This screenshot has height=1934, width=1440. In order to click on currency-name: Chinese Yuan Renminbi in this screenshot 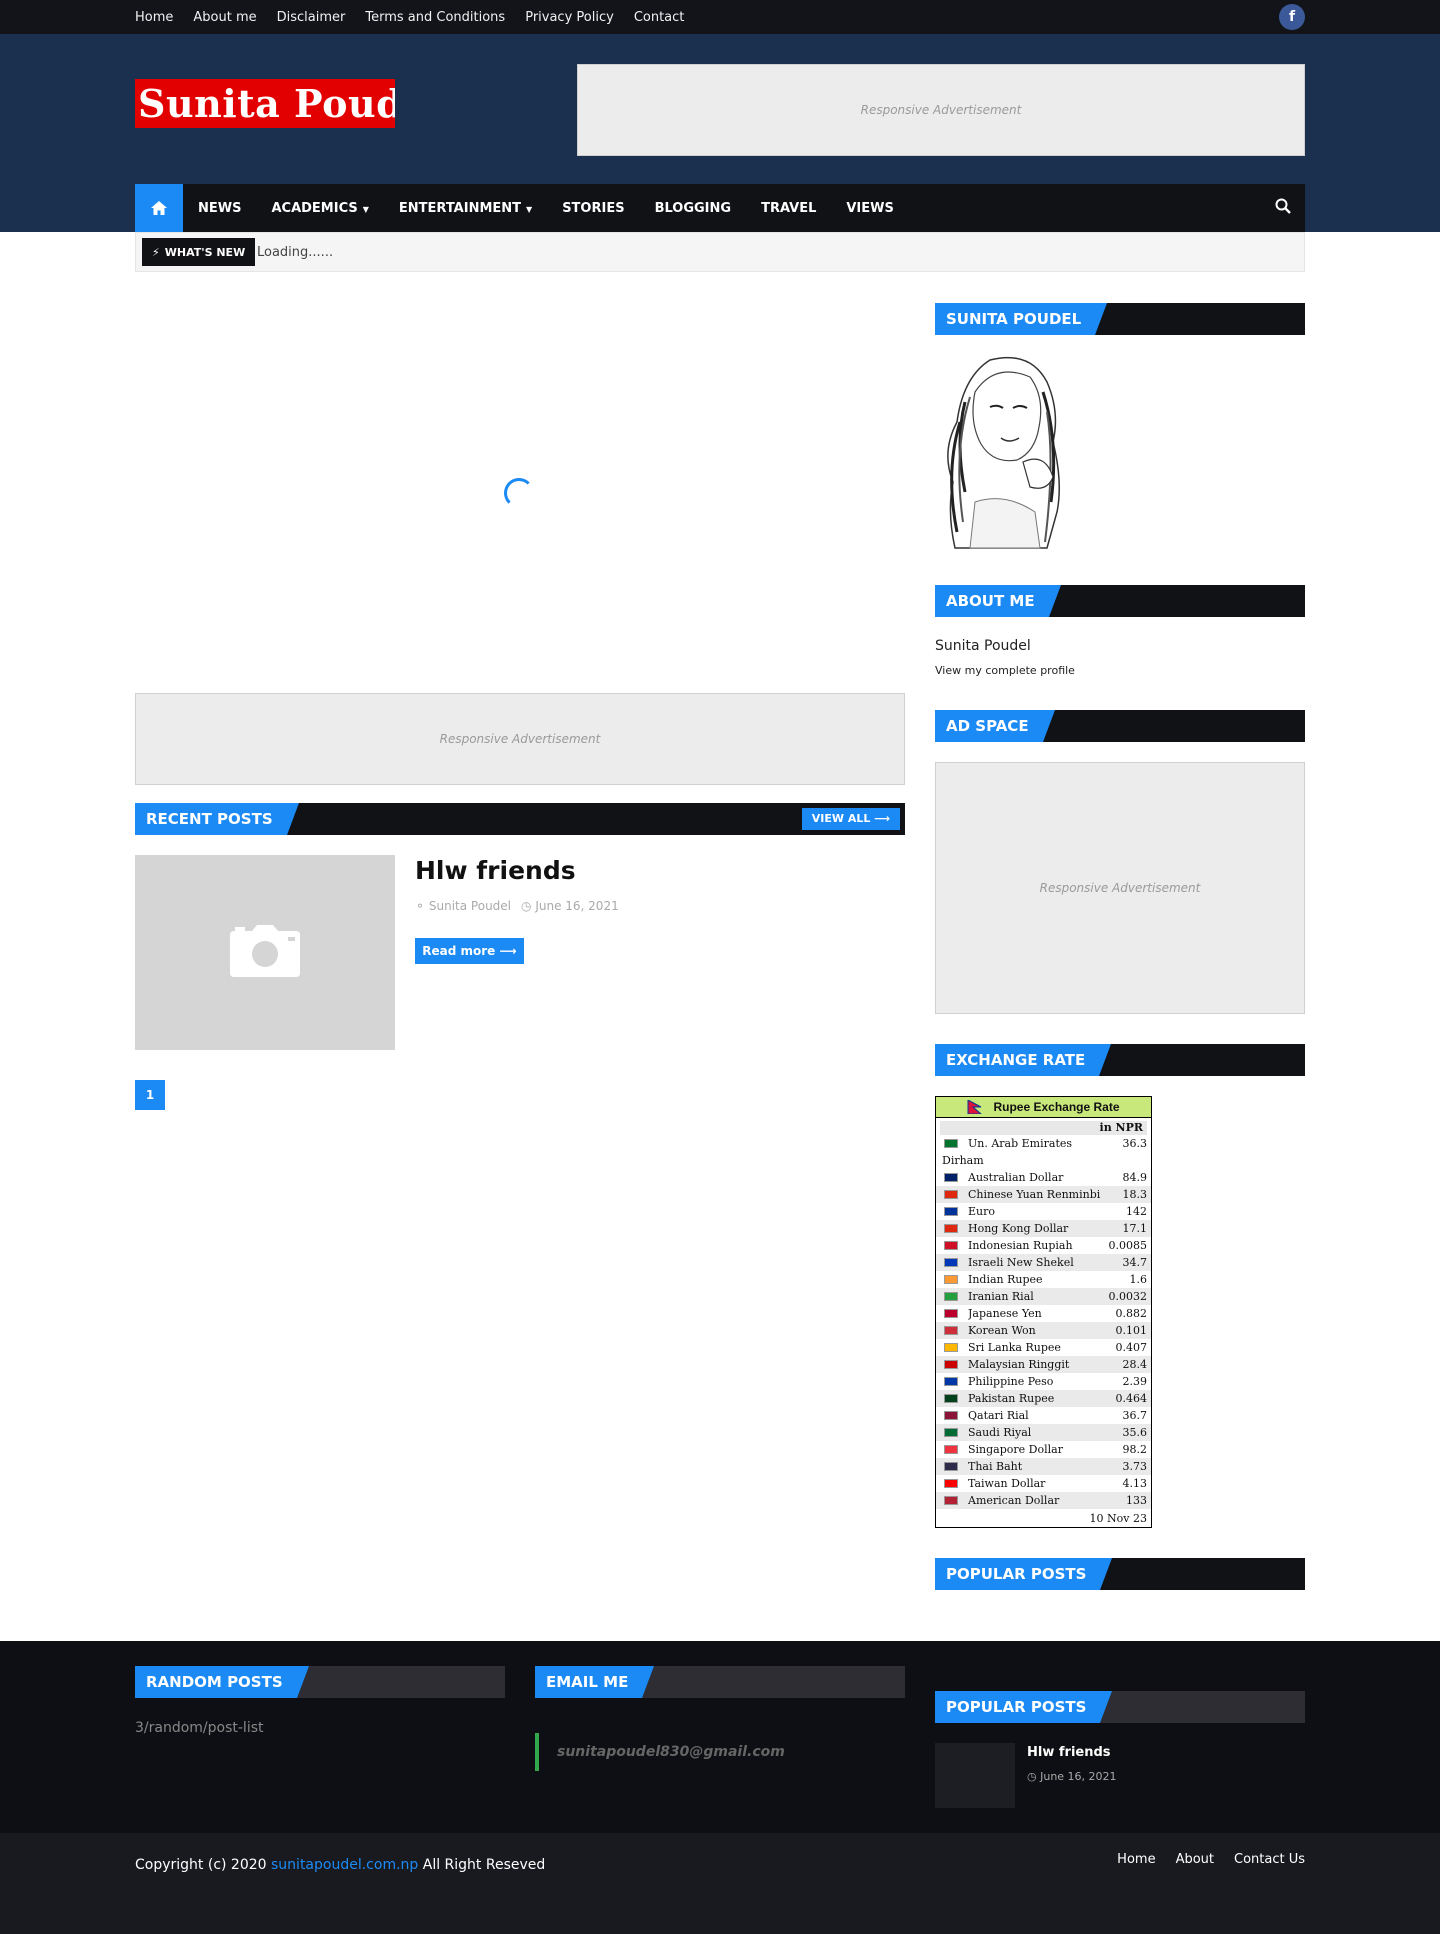, I will do `click(1034, 1194)`.